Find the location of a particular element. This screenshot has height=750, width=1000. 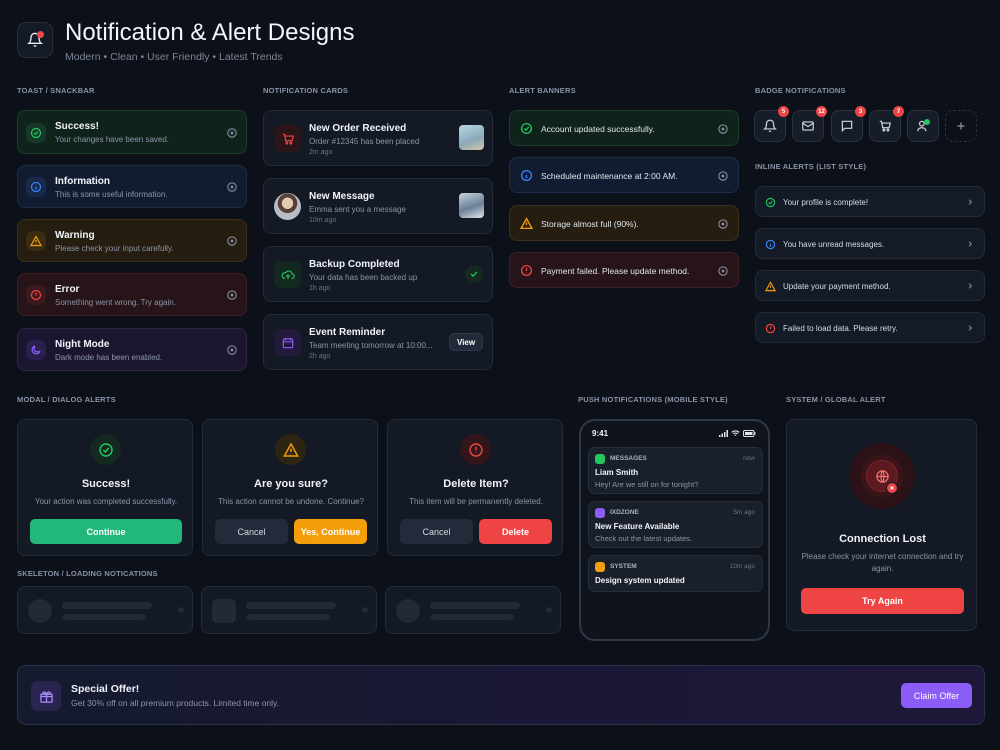

continue-button: Continue is located at coordinates (106, 531).